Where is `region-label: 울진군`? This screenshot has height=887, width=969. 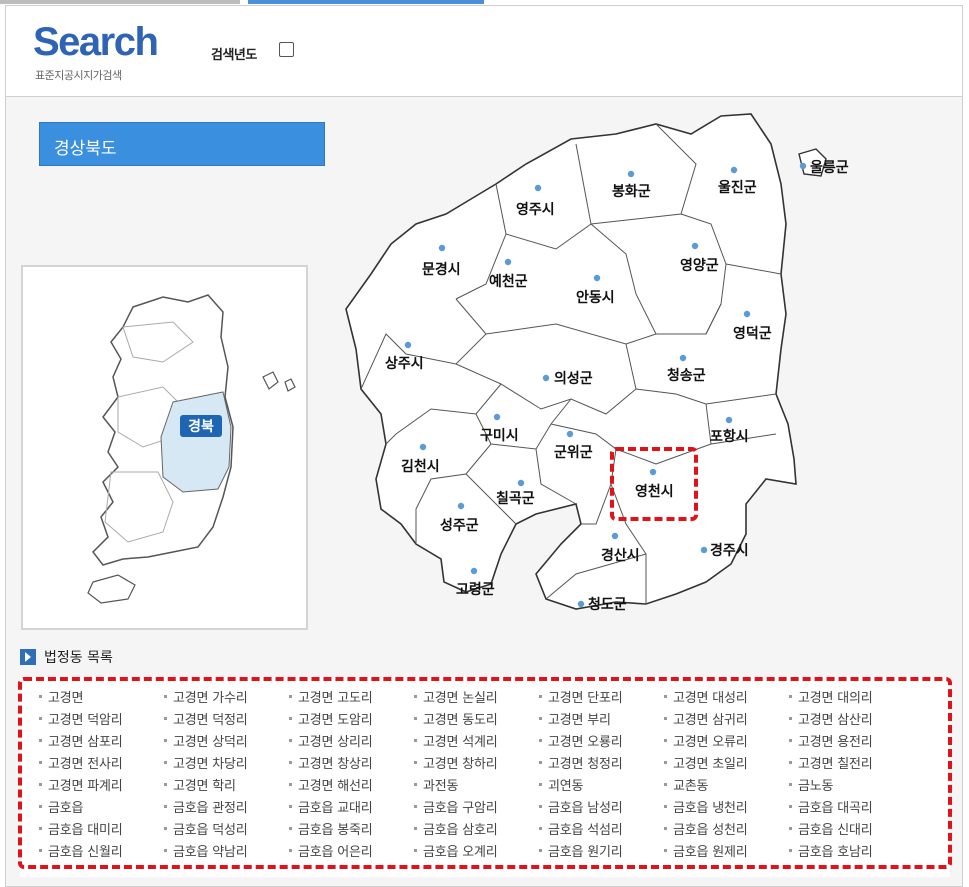 region-label: 울진군 is located at coordinates (737, 187).